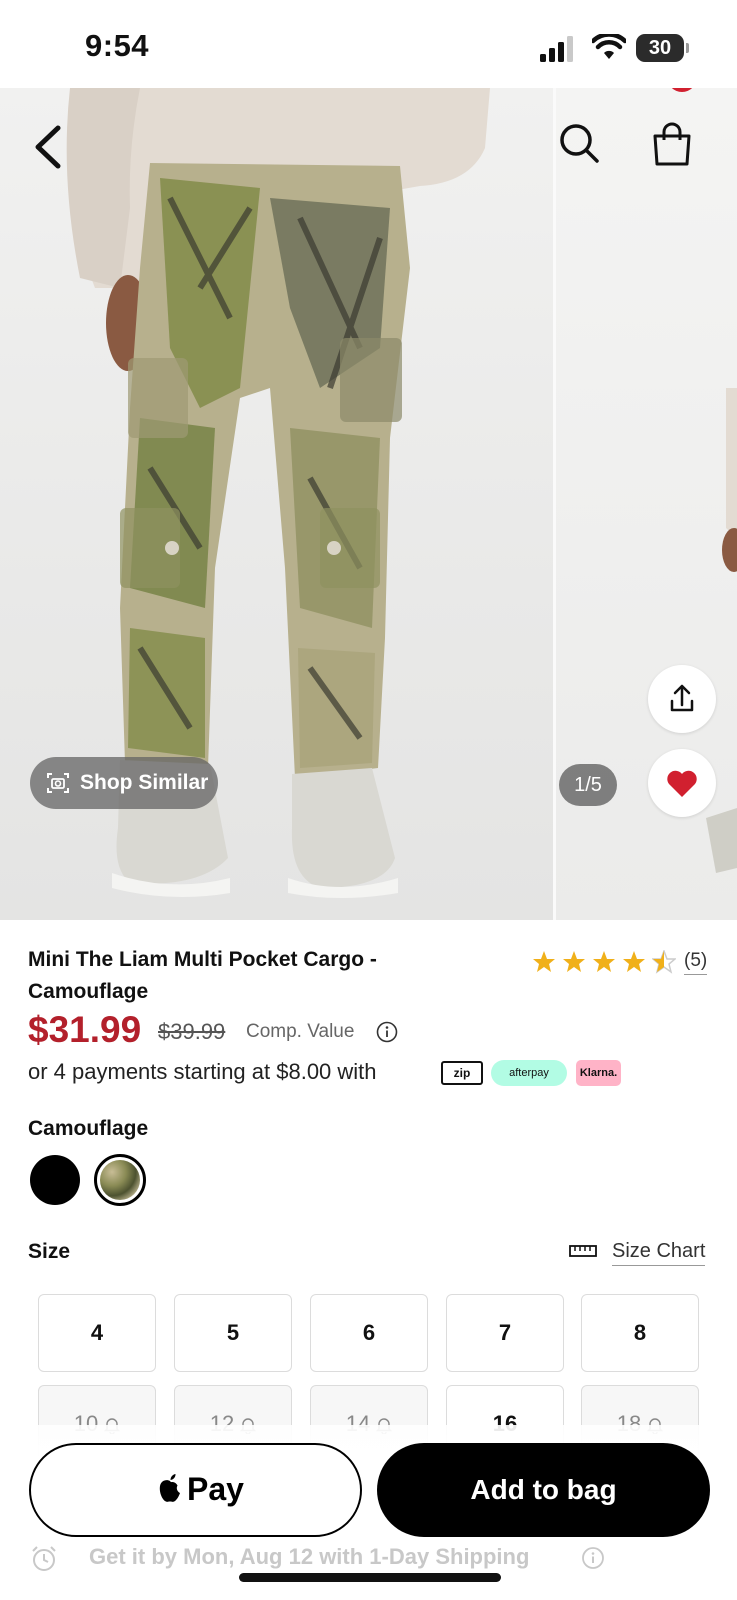 This screenshot has height=1600, width=737. Describe the element at coordinates (672, 145) in the screenshot. I see `shopping-bag-icon` at that location.